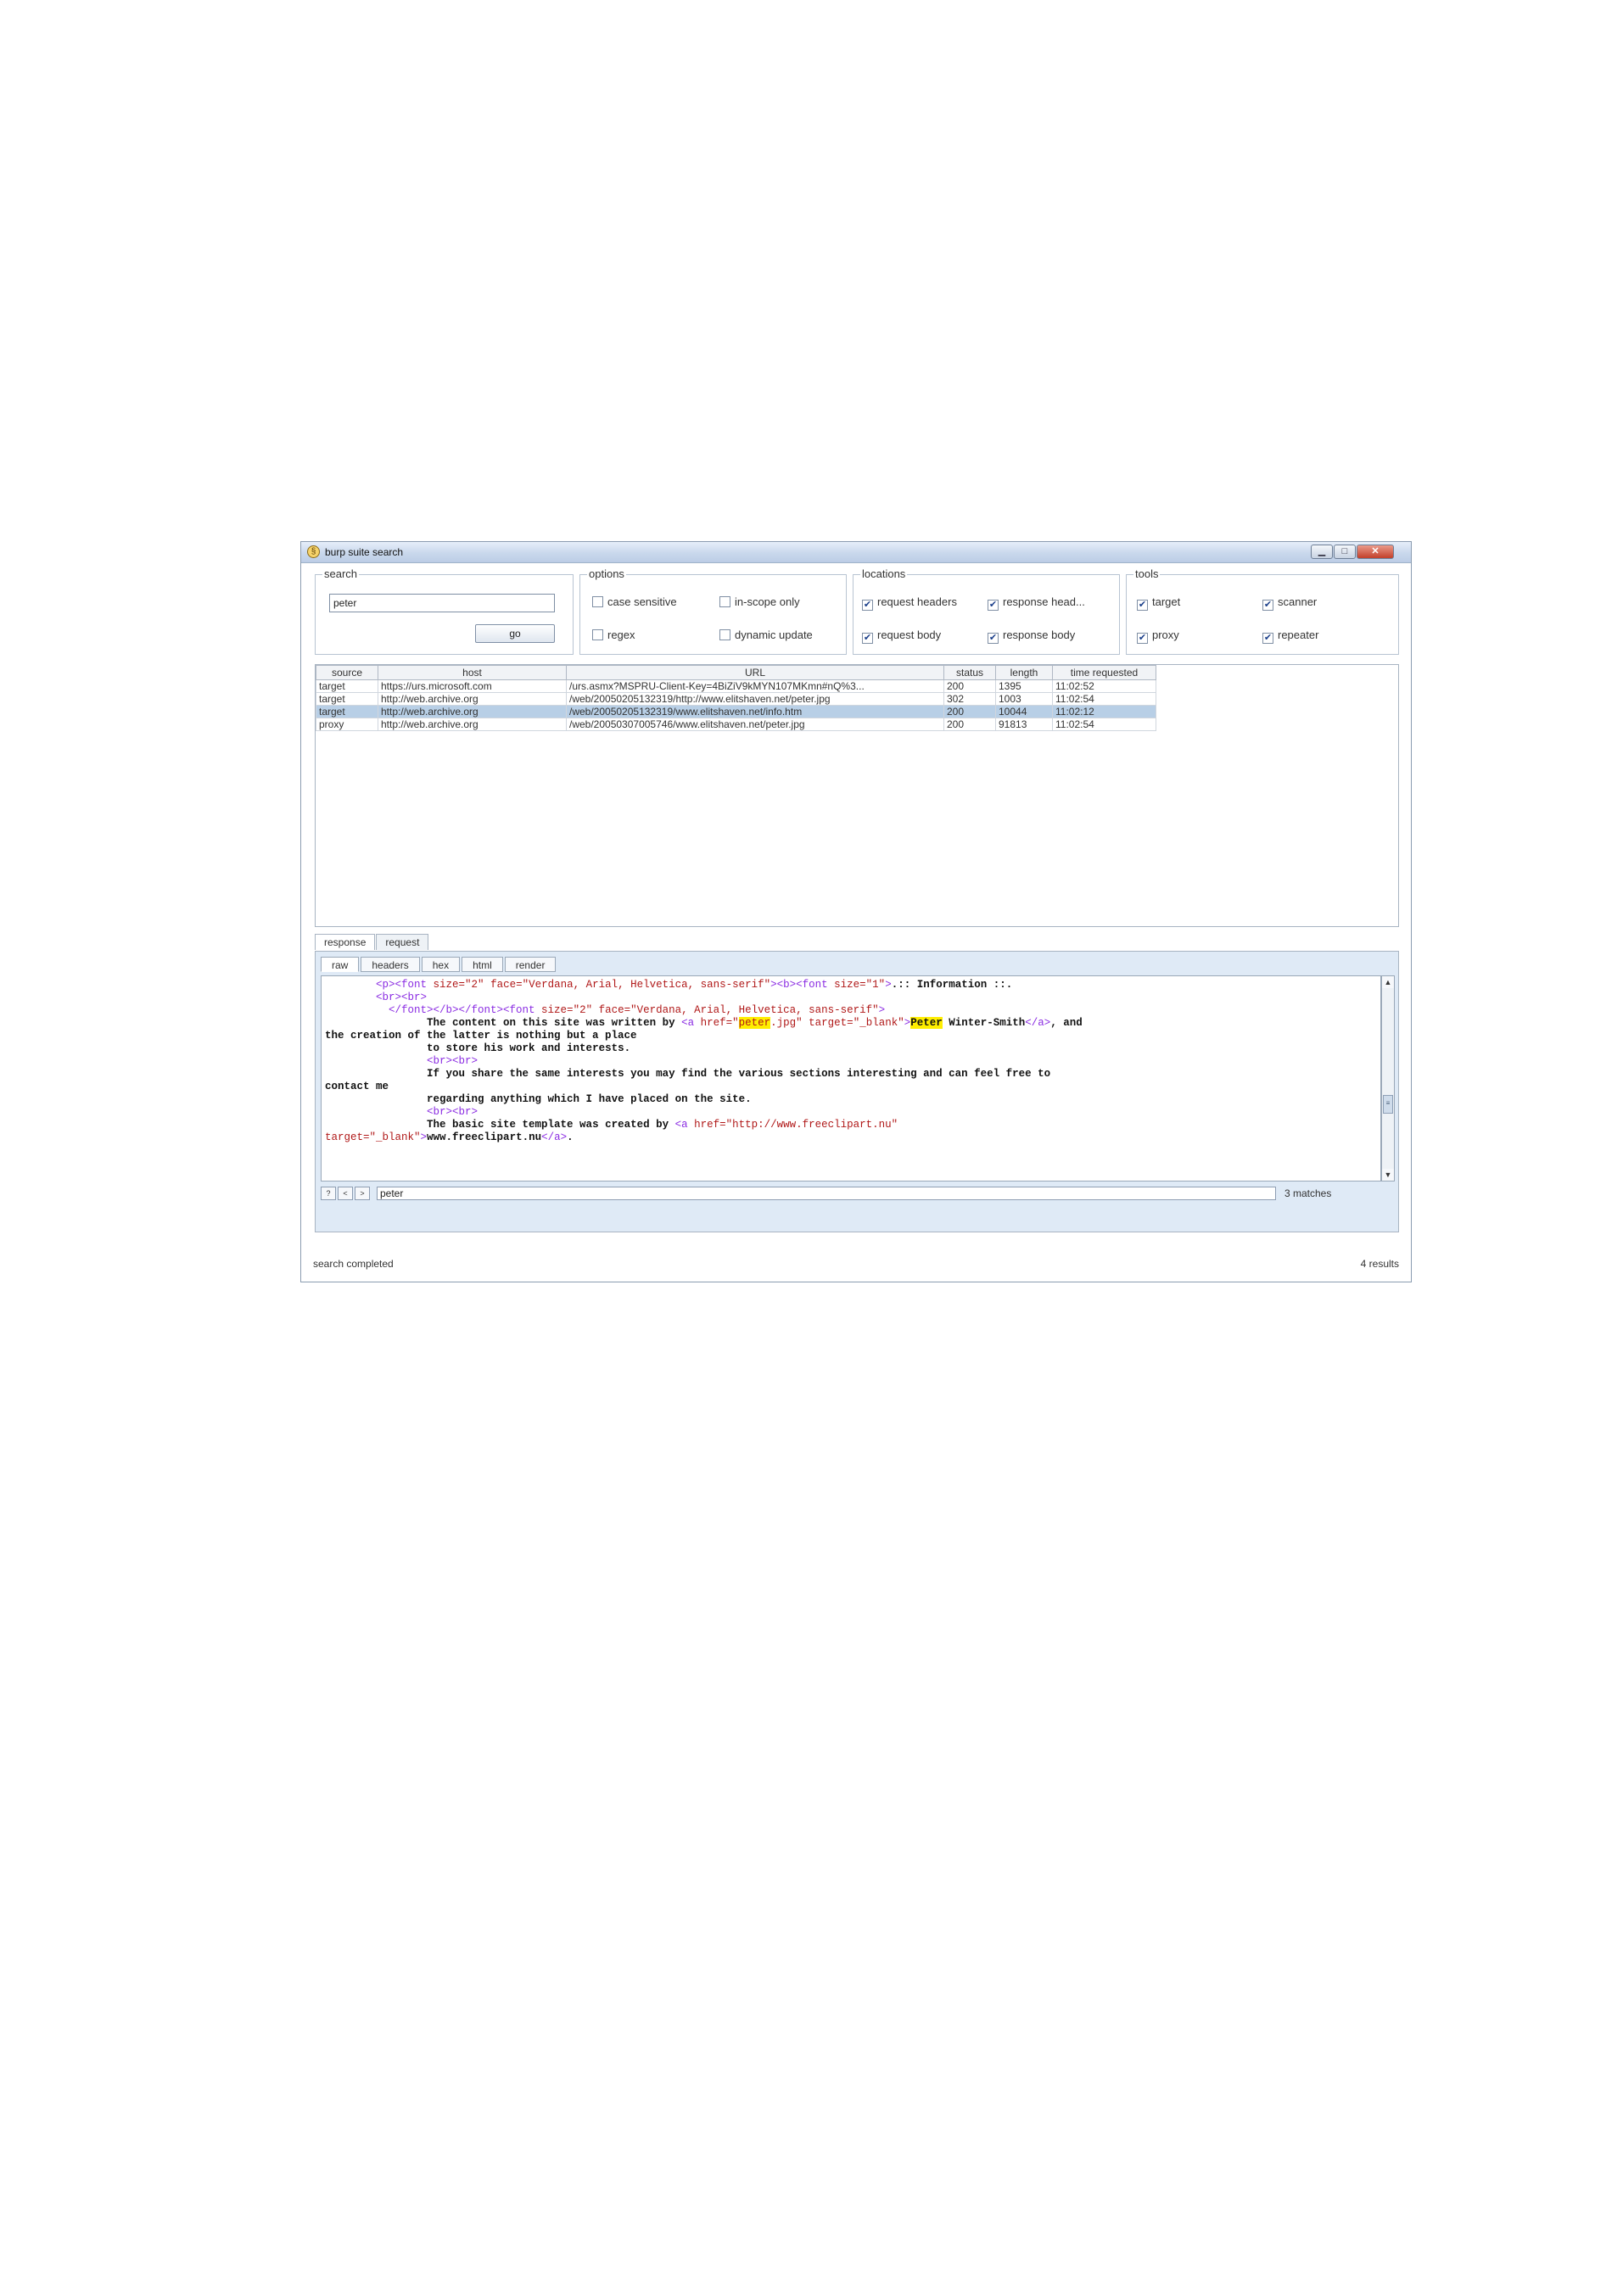 This screenshot has height=2296, width=1623. I want to click on checkbox-label: case sensitive, so click(642, 601).